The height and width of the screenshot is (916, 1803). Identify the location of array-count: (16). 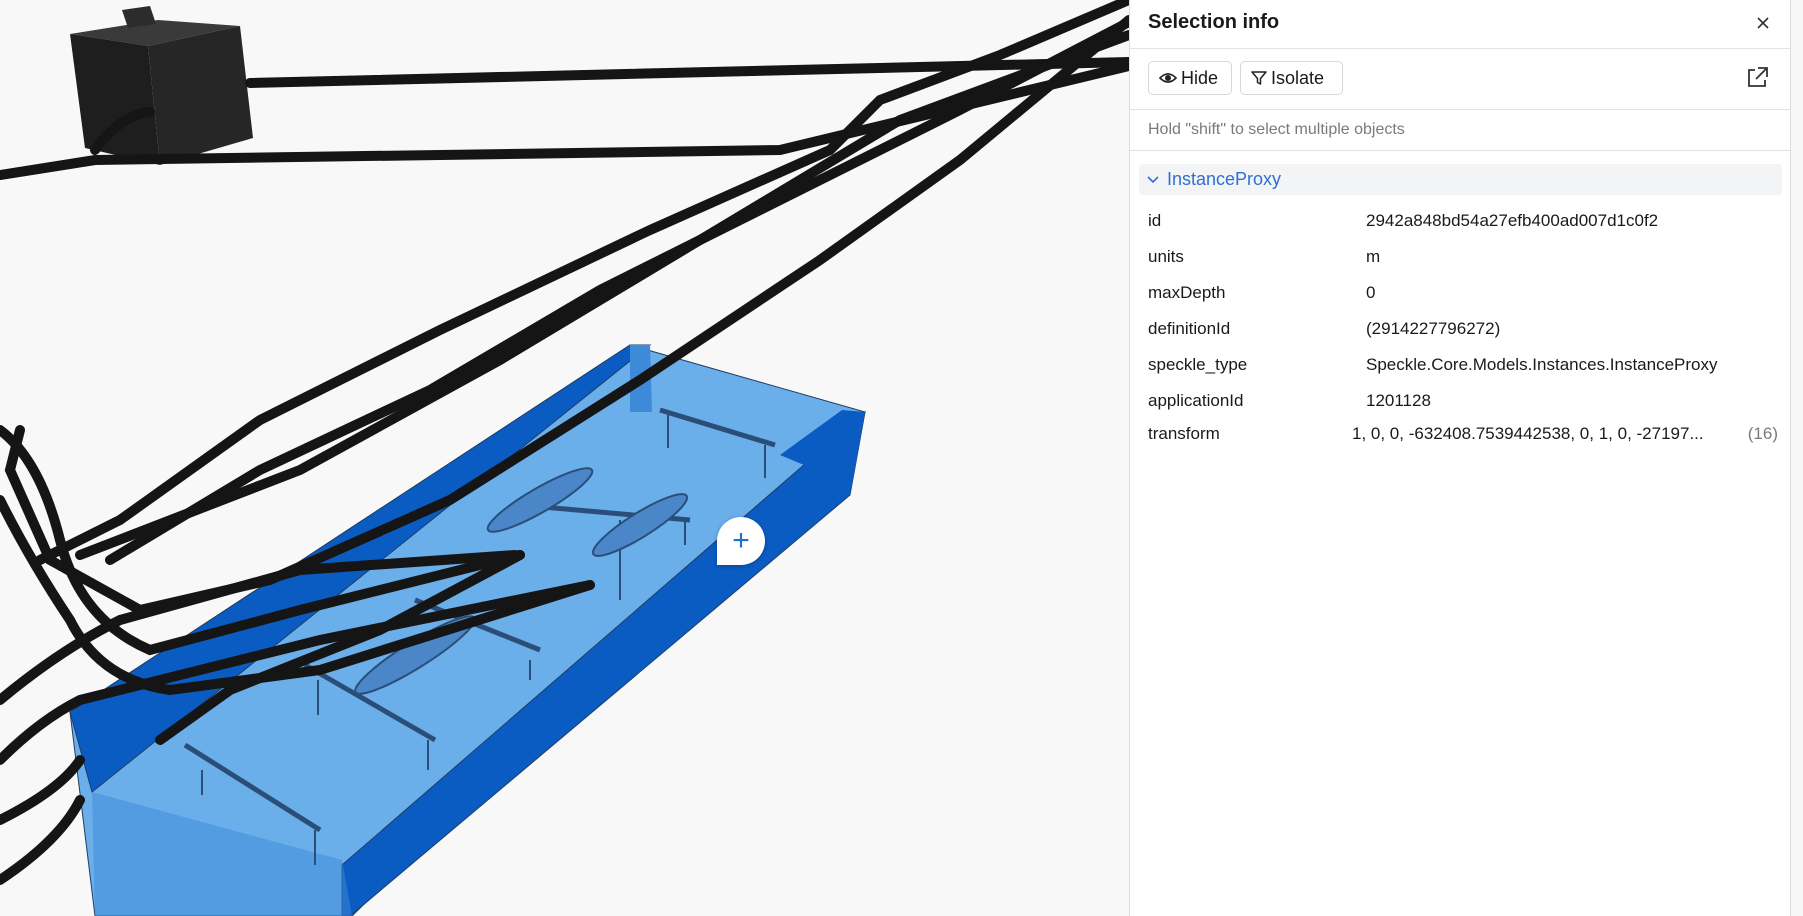
(1762, 433).